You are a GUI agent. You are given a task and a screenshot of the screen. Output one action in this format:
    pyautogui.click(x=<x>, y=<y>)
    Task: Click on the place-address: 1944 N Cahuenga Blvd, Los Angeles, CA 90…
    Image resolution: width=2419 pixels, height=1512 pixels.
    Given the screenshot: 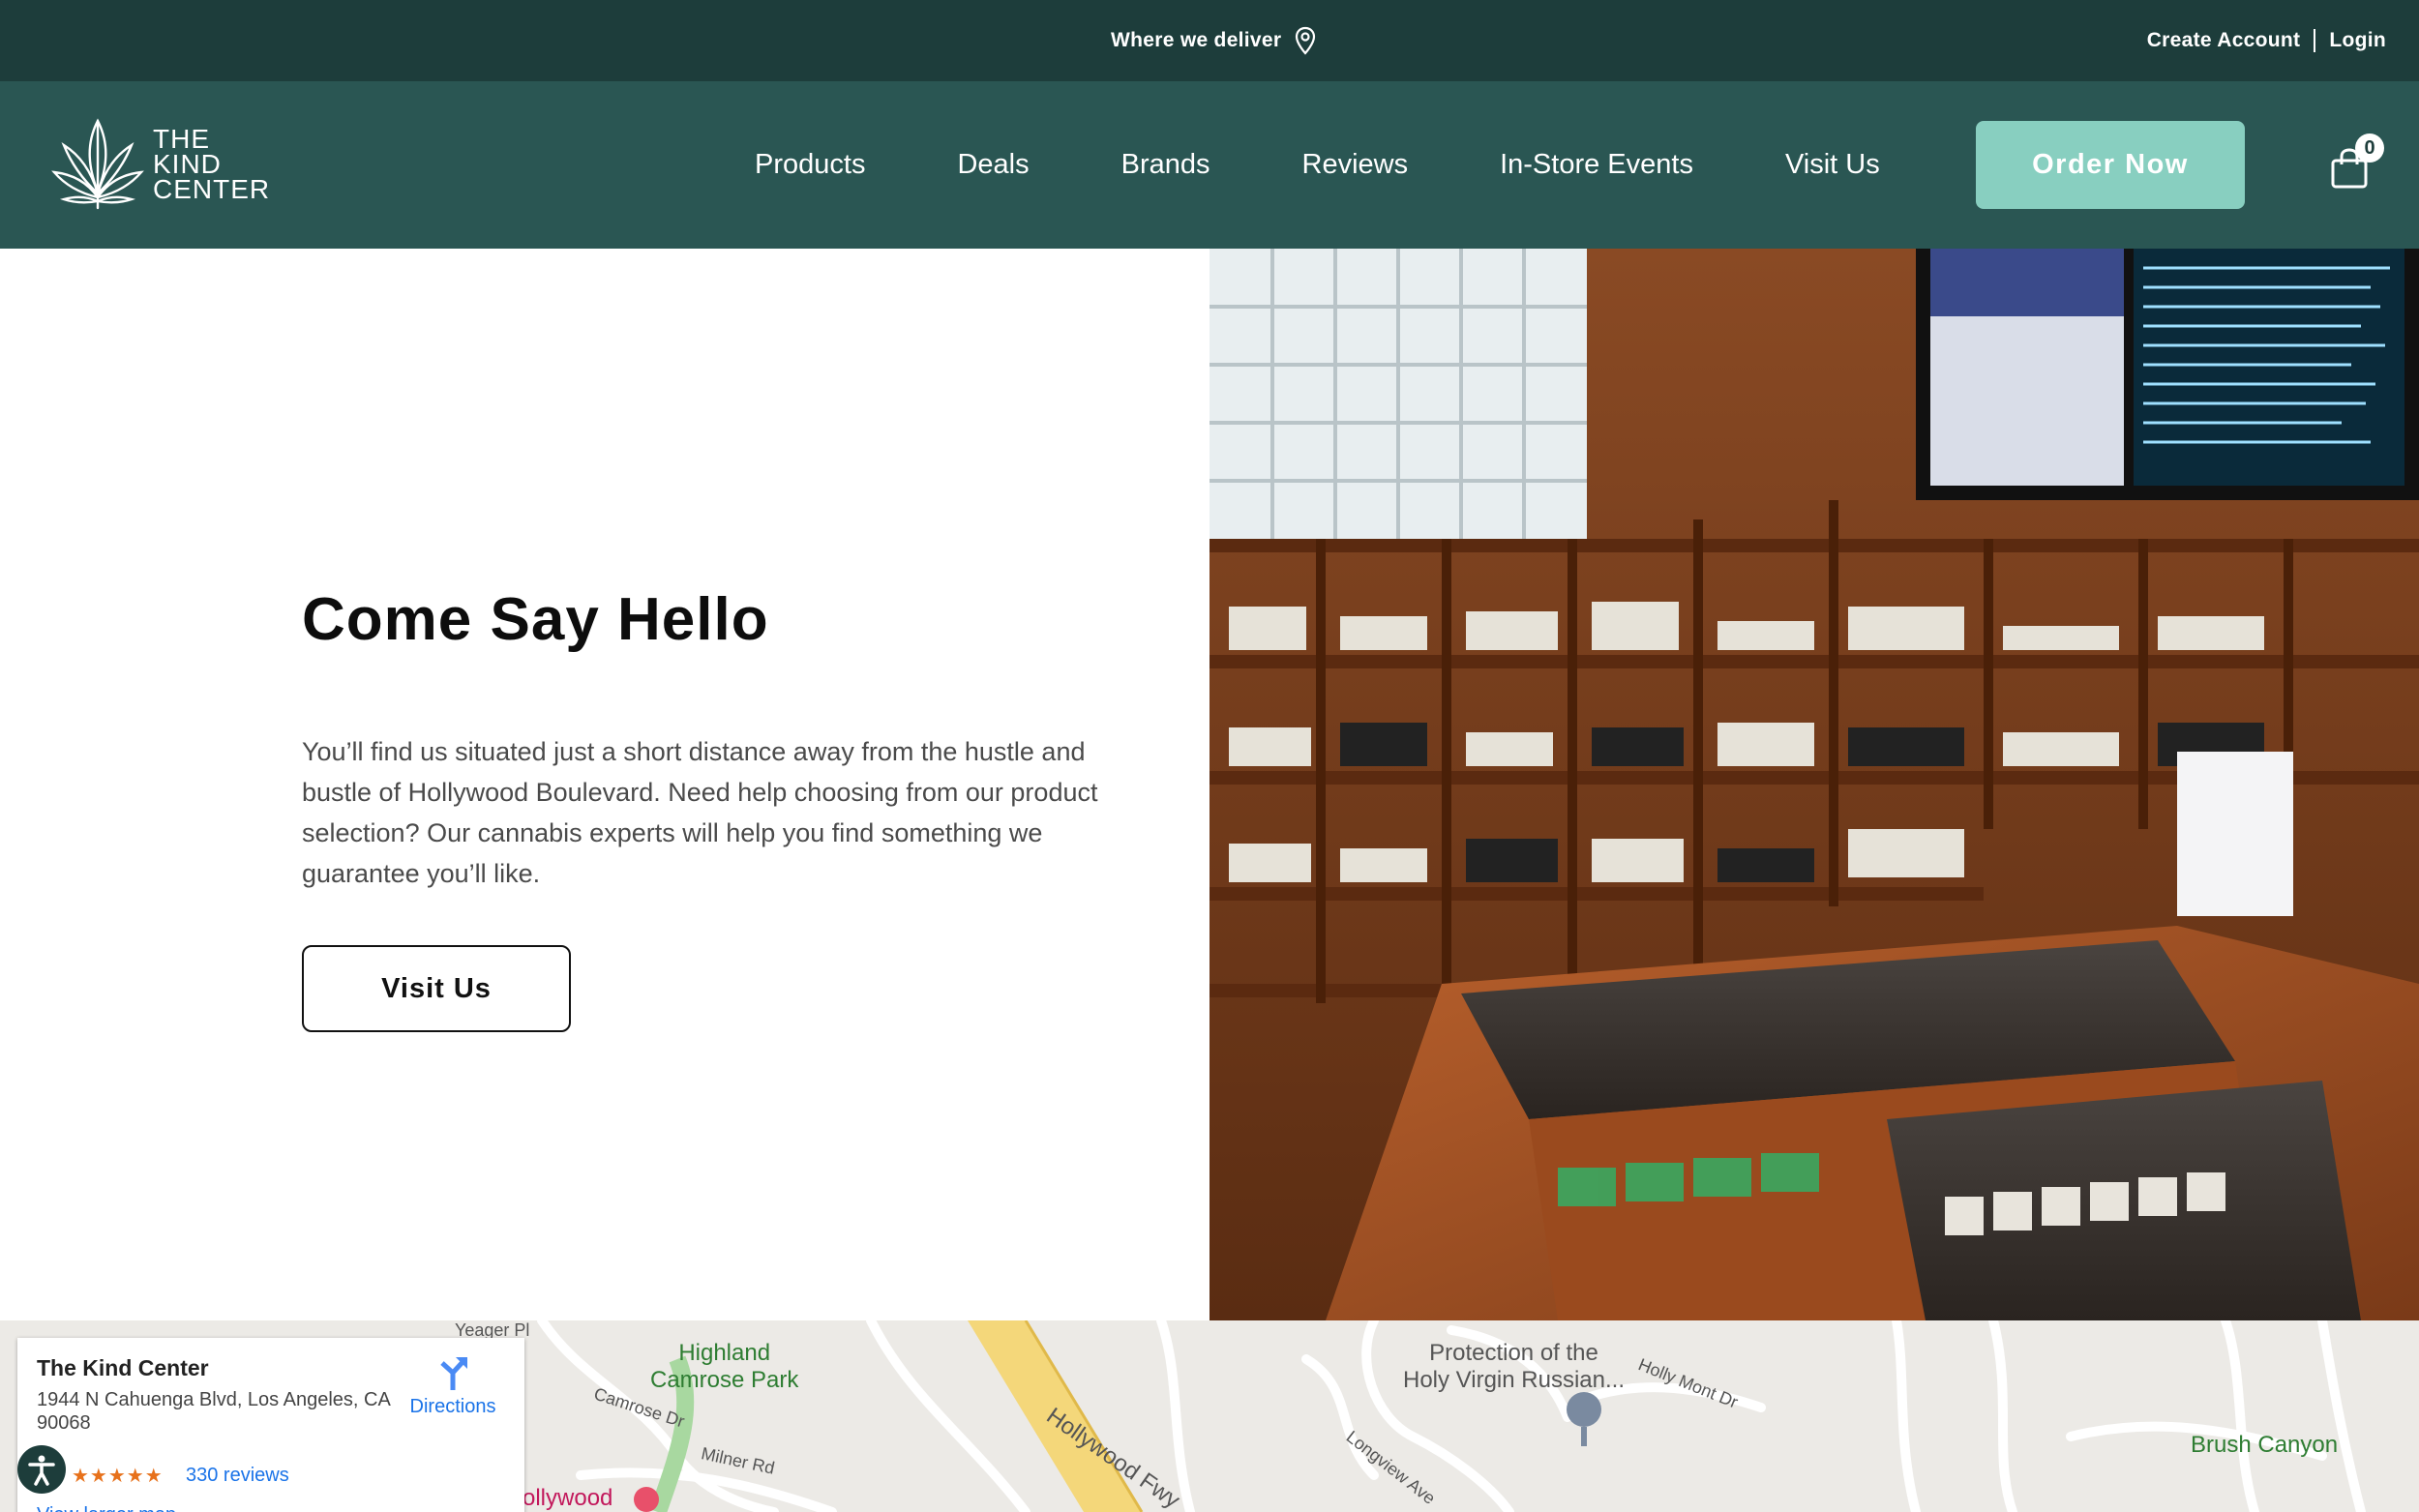 What is the action you would take?
    pyautogui.click(x=214, y=1412)
    